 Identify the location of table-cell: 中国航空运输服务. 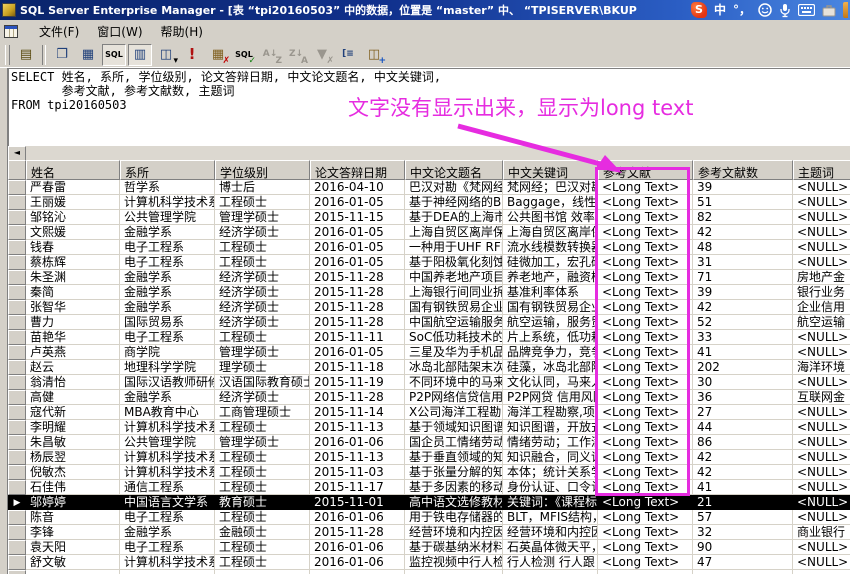
(454, 322).